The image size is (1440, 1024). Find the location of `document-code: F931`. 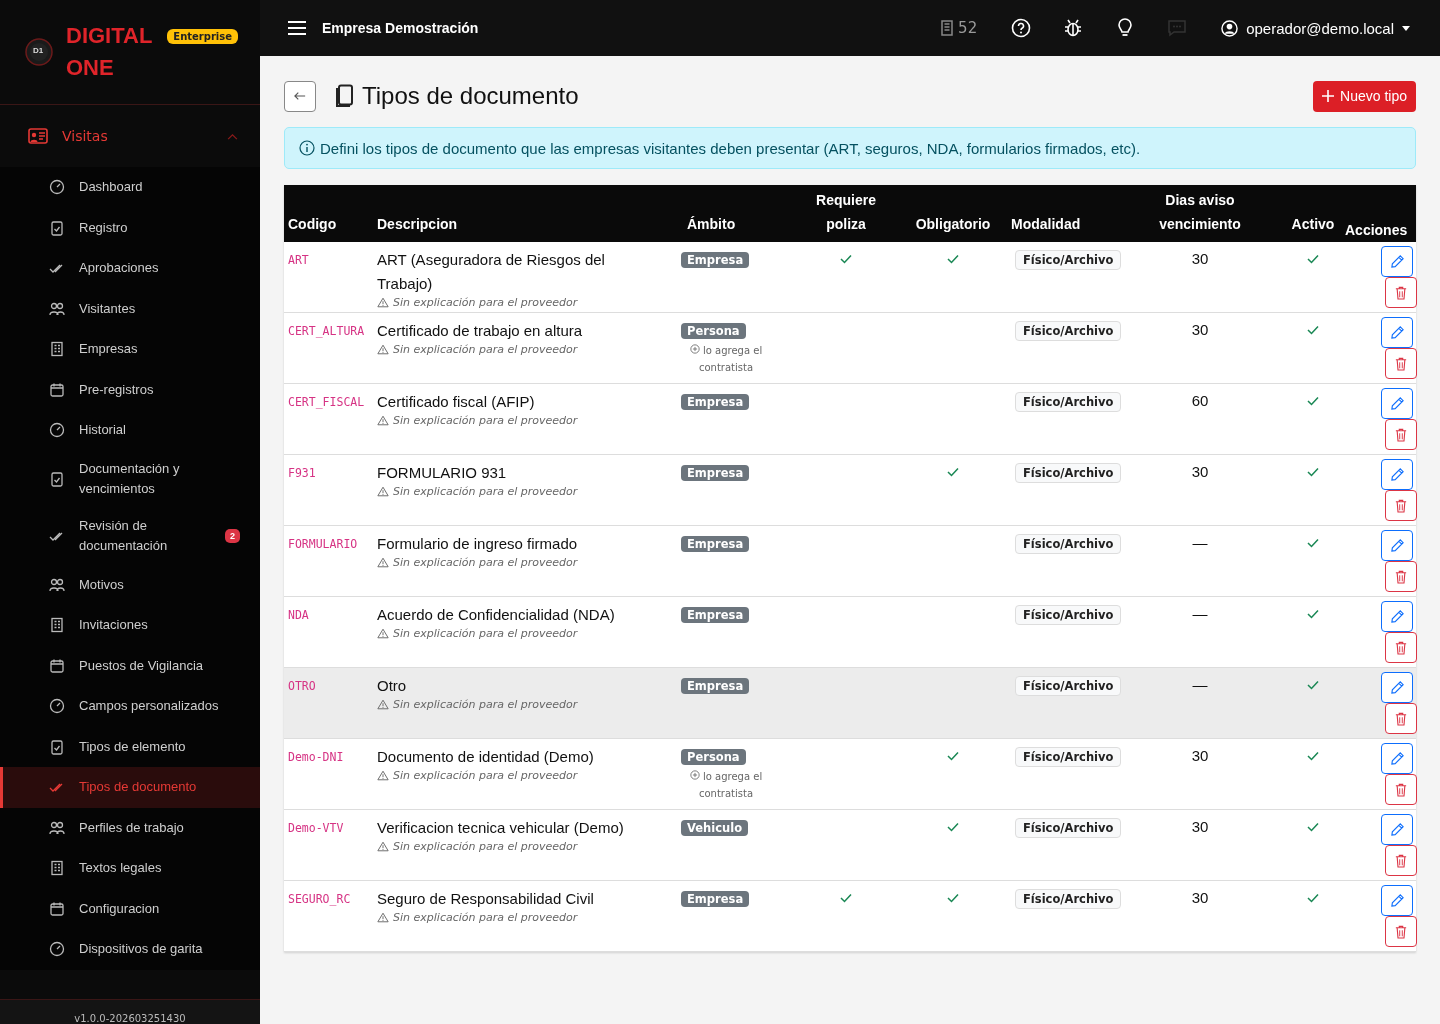

document-code: F931 is located at coordinates (302, 473).